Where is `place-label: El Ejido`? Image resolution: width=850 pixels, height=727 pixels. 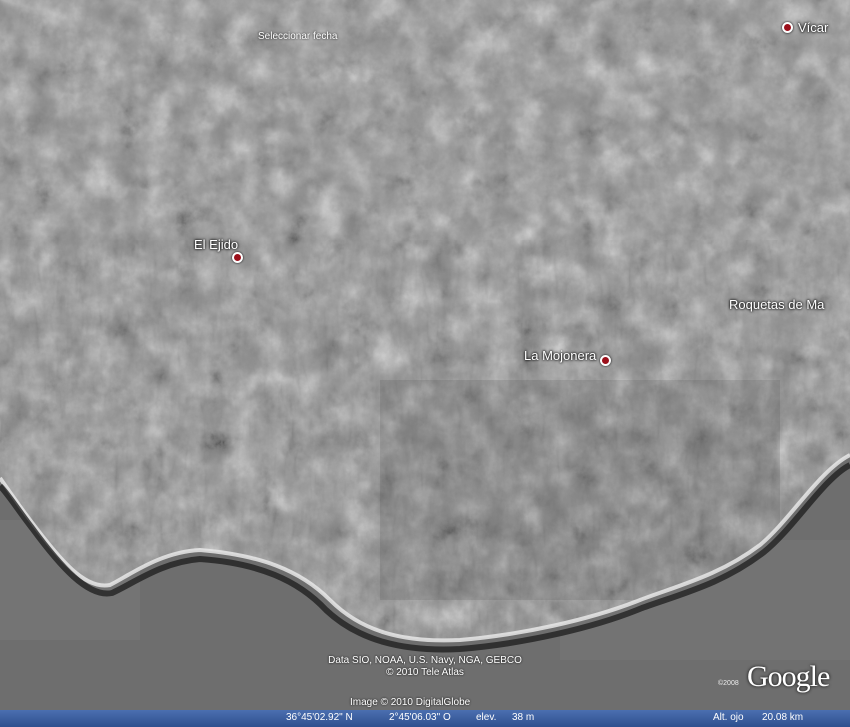 place-label: El Ejido is located at coordinates (216, 244).